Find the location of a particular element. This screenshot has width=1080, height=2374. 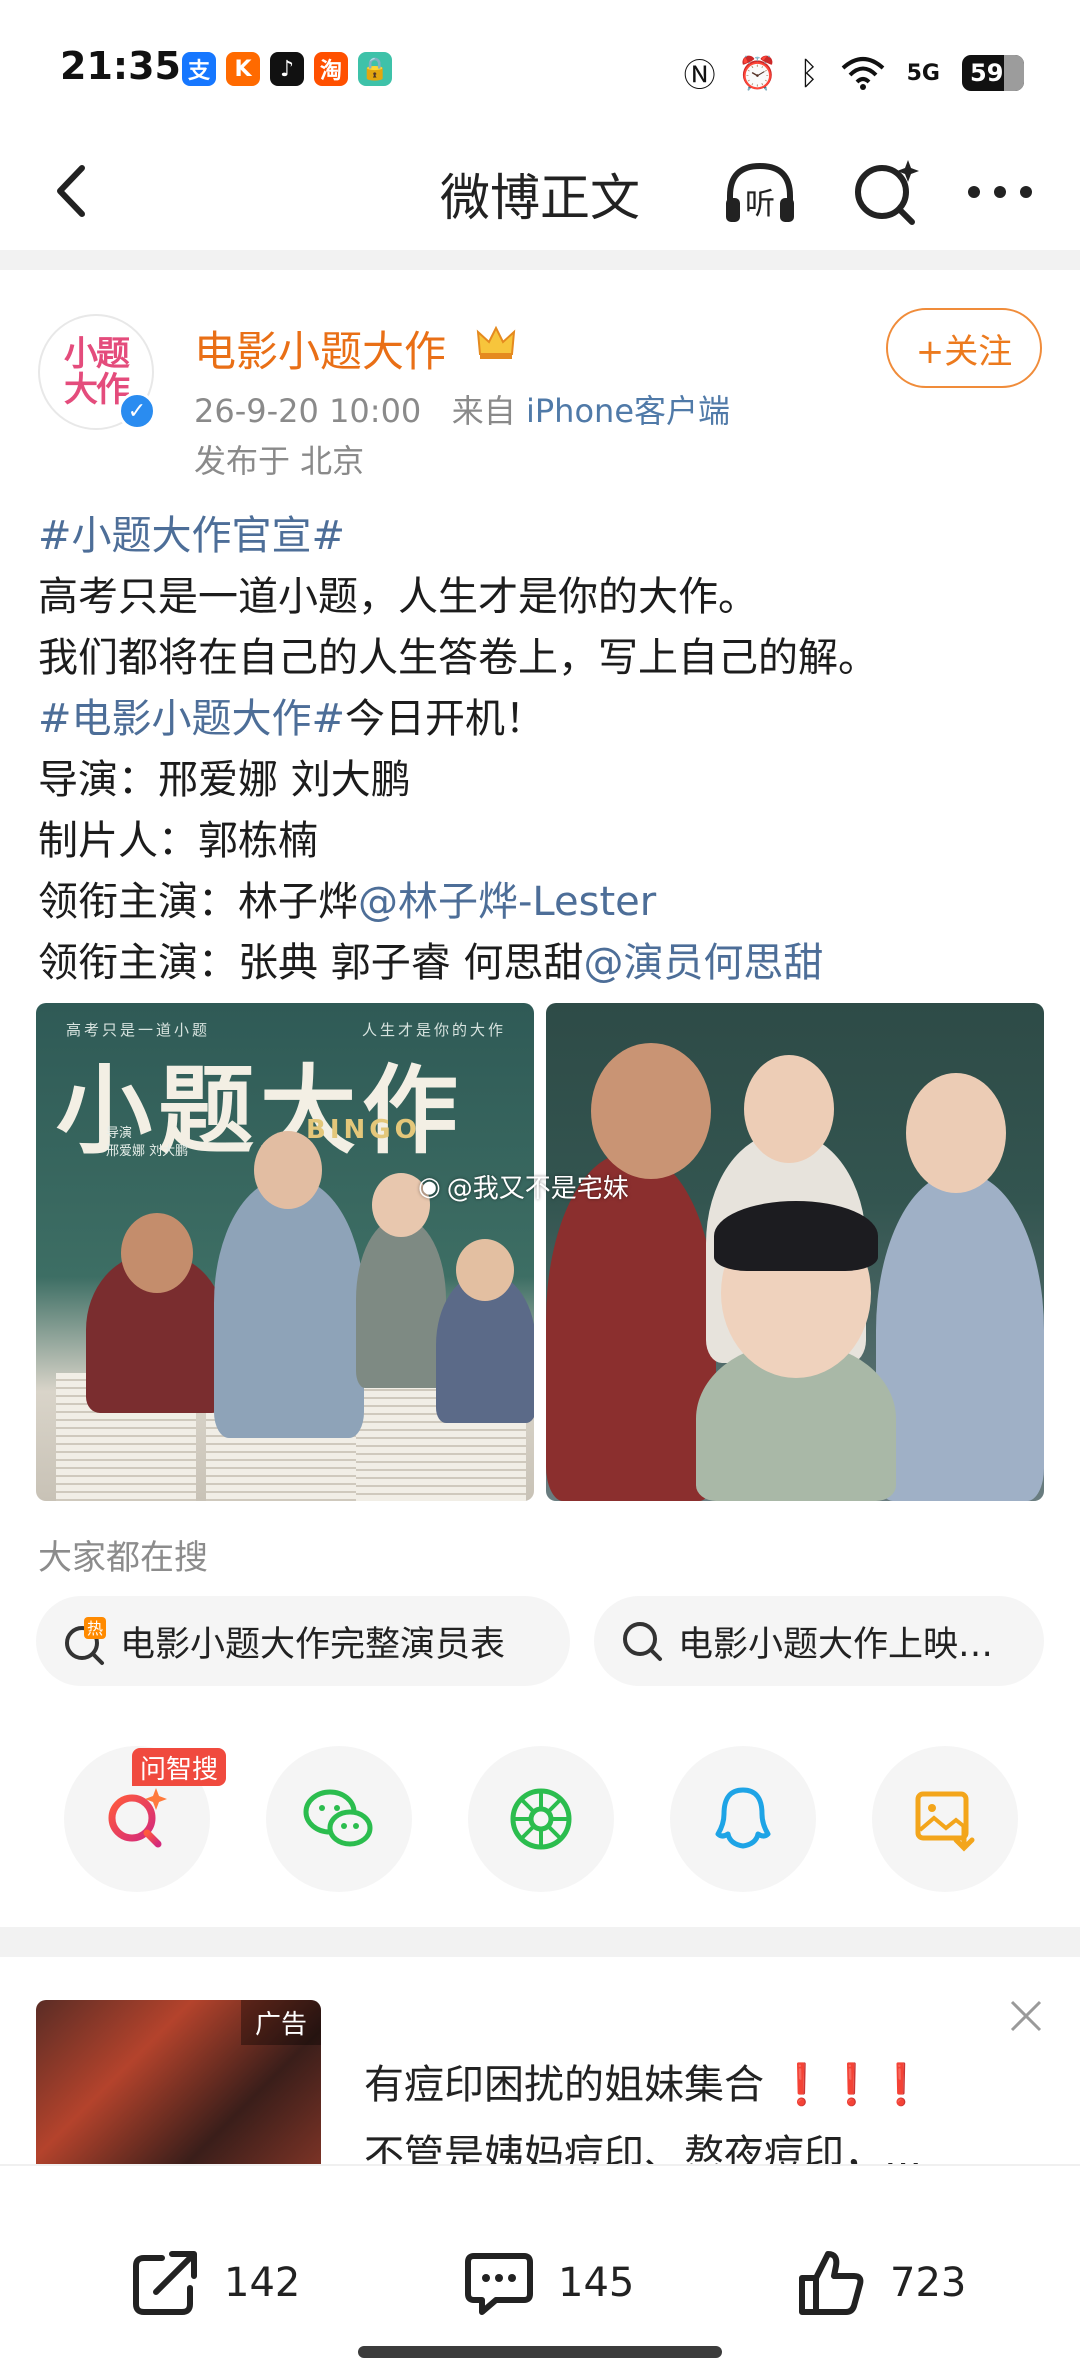

source-prefix: 来自 is located at coordinates (483, 411).